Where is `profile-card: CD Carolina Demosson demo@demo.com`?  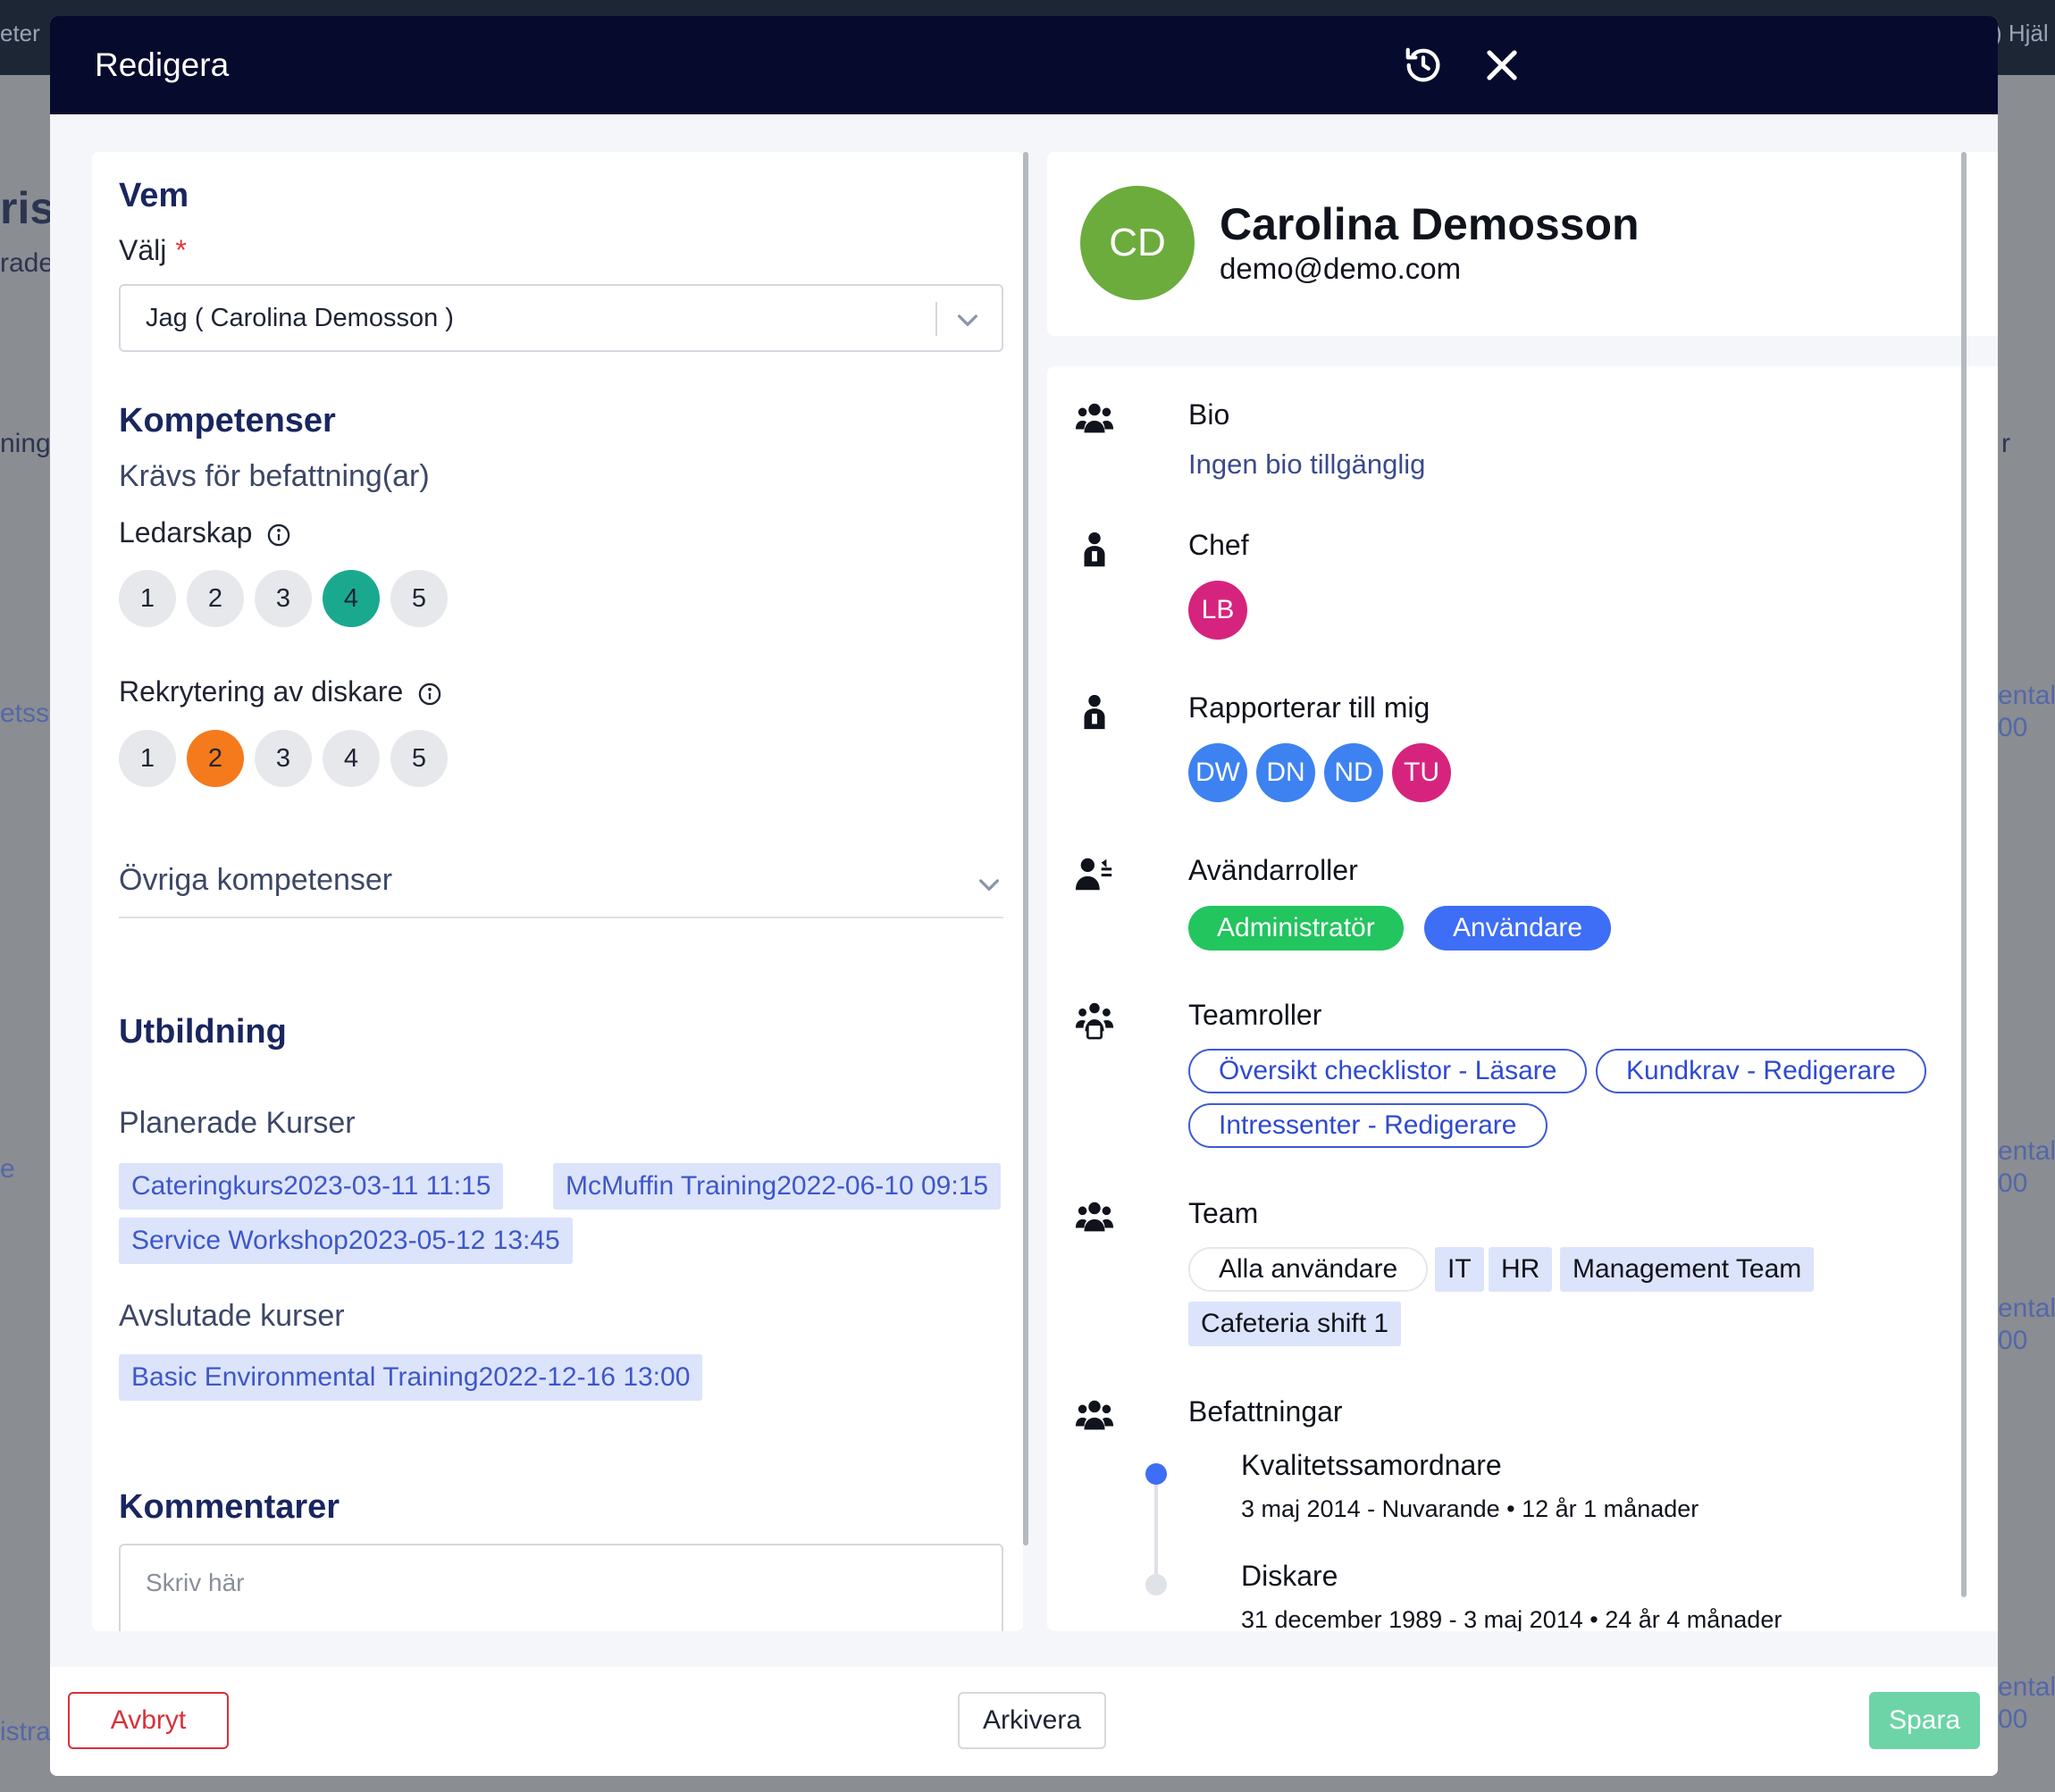 profile-card: CD Carolina Demosson demo@demo.com is located at coordinates (1522, 244).